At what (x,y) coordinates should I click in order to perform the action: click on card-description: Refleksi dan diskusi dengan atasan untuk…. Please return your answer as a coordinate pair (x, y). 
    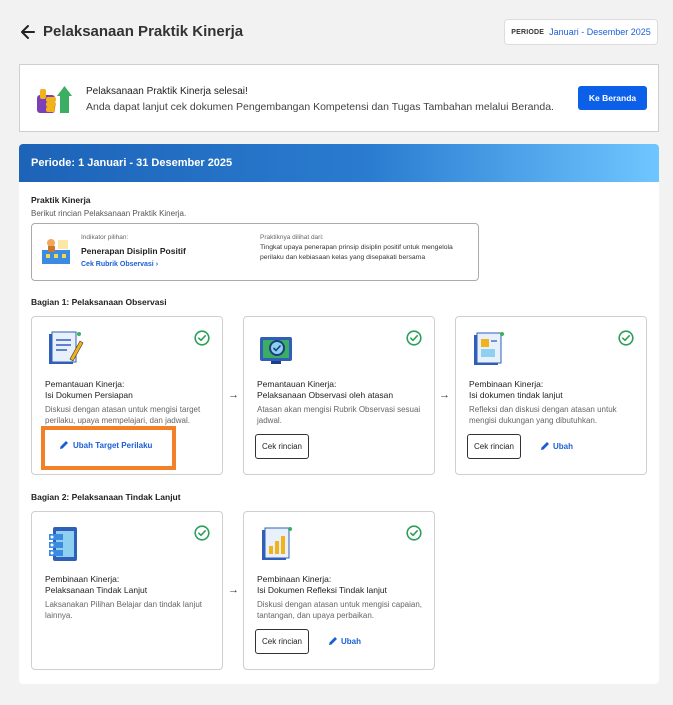
    Looking at the image, I should click on (543, 415).